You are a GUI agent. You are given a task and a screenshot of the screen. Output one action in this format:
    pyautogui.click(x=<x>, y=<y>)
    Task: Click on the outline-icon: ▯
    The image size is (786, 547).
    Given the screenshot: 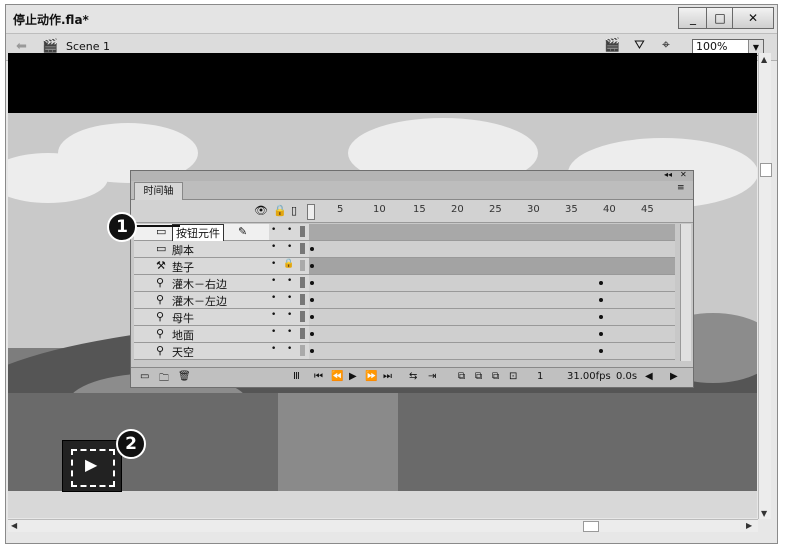 What is the action you would take?
    pyautogui.click(x=294, y=210)
    